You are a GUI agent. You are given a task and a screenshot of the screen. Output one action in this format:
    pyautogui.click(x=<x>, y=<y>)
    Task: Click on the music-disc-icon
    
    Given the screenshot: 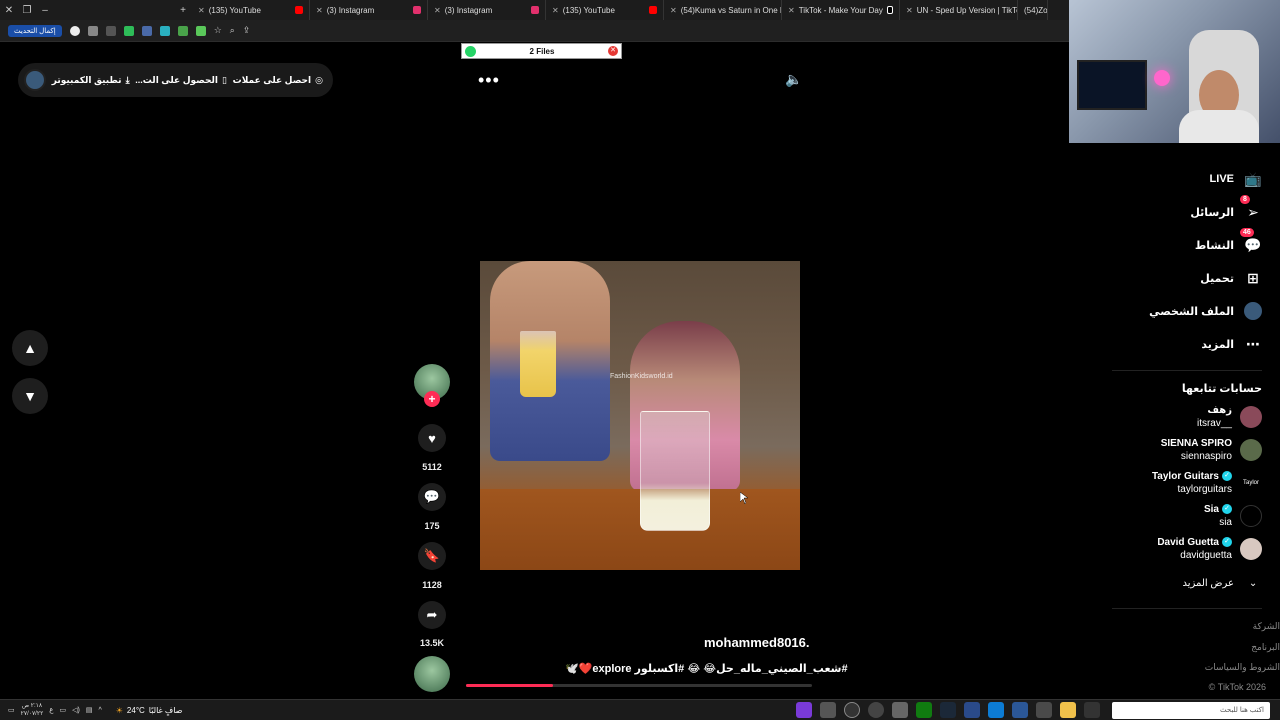 What is the action you would take?
    pyautogui.click(x=432, y=674)
    